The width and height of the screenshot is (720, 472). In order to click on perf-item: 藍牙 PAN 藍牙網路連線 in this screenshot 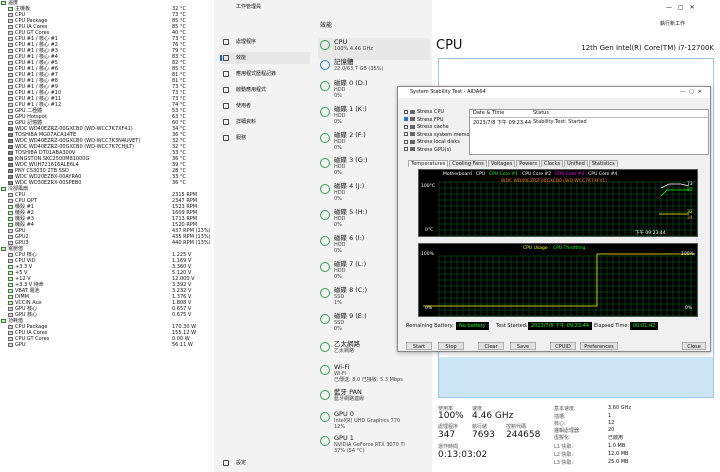, I will do `click(374, 399)`.